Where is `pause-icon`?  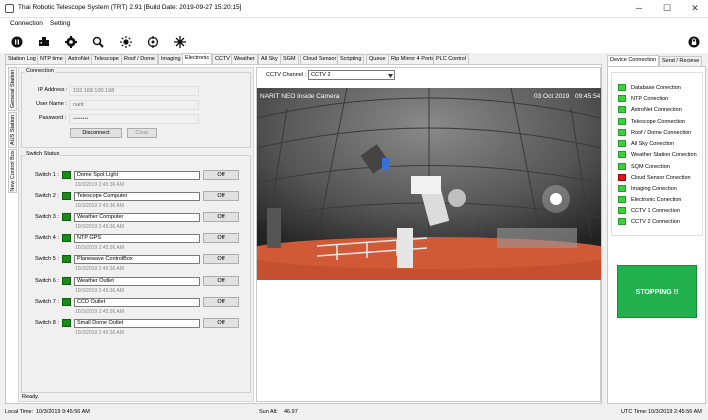 pause-icon is located at coordinates (17, 42).